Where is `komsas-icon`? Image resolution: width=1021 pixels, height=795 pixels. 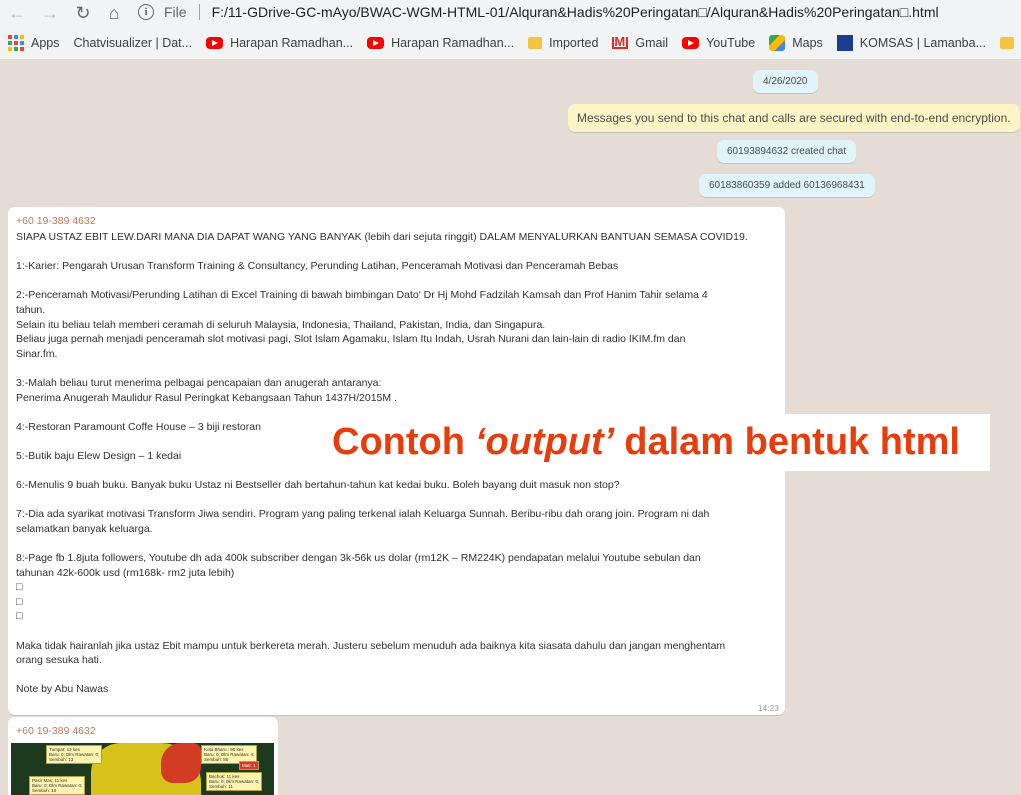
komsas-icon is located at coordinates (844, 42).